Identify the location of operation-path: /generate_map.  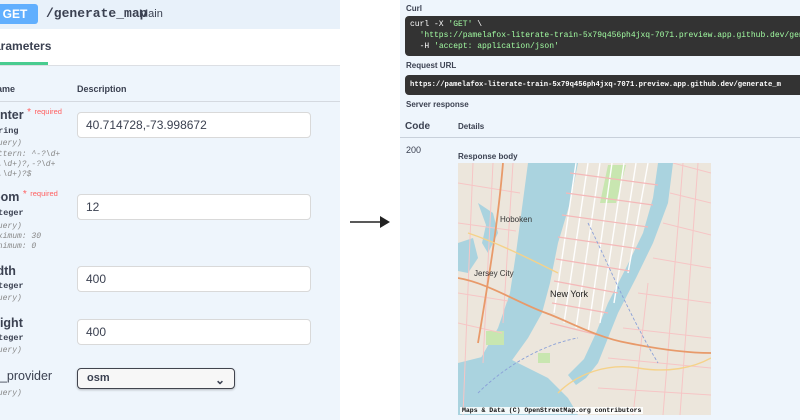
(97, 13).